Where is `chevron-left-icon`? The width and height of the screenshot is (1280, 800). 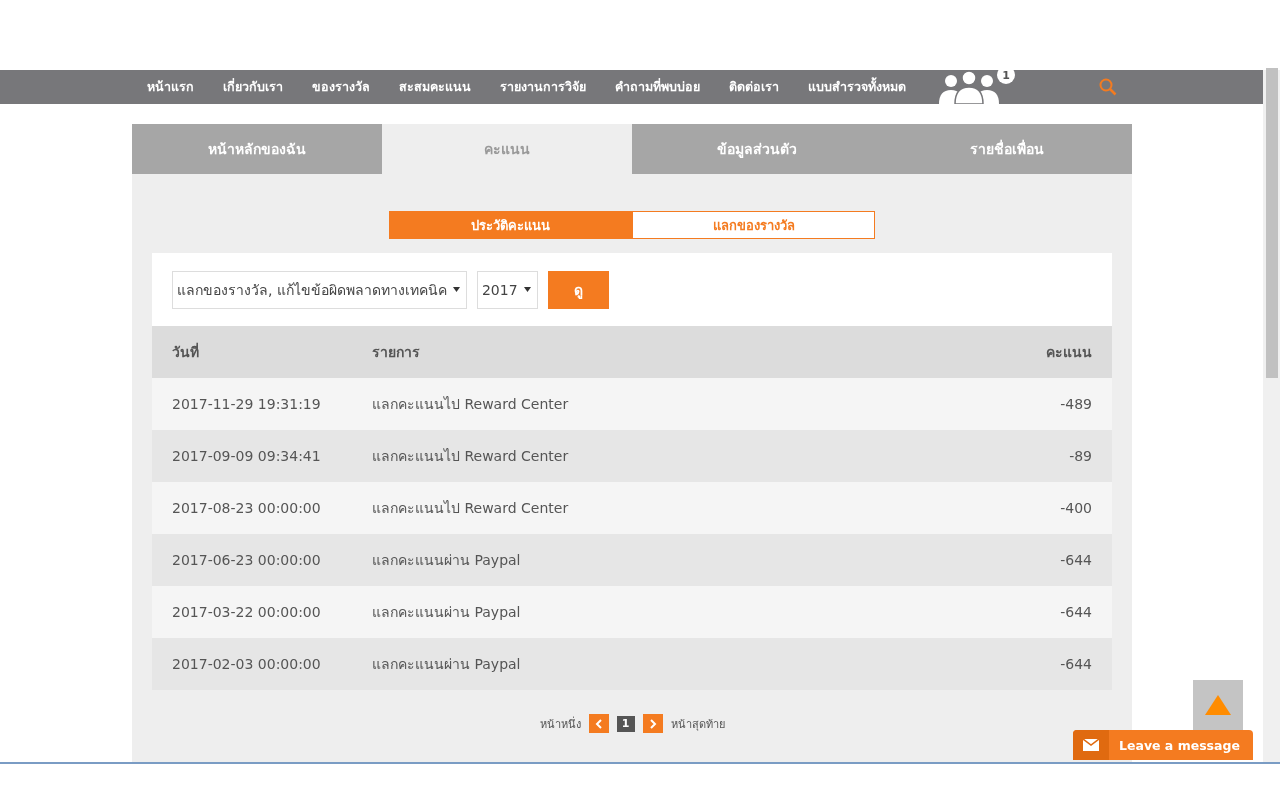 chevron-left-icon is located at coordinates (598, 723).